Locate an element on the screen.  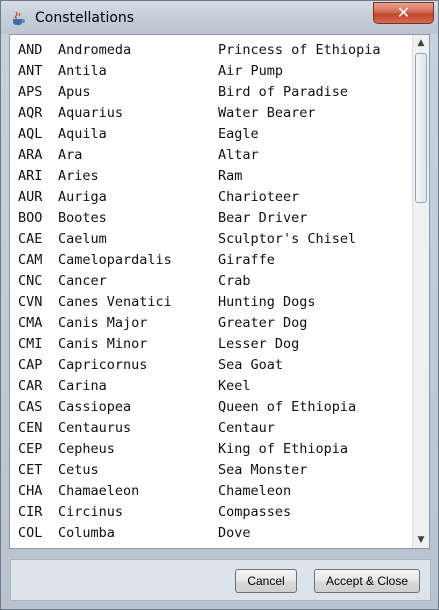
abbreviation-cell: APS is located at coordinates (30, 92).